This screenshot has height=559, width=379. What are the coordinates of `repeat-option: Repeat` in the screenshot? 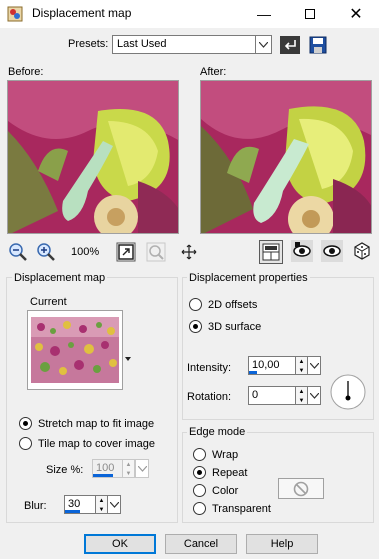 It's located at (220, 472).